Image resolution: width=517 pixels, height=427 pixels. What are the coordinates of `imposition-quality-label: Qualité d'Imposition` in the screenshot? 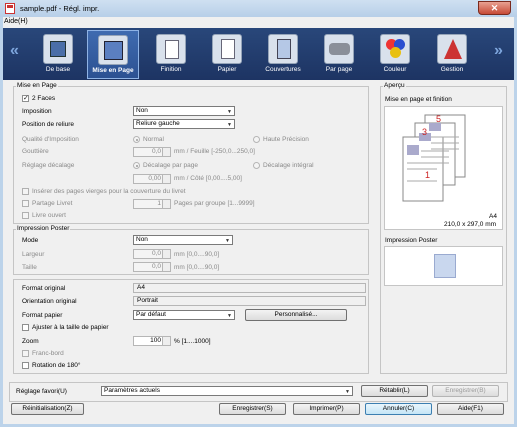 It's located at (50, 139).